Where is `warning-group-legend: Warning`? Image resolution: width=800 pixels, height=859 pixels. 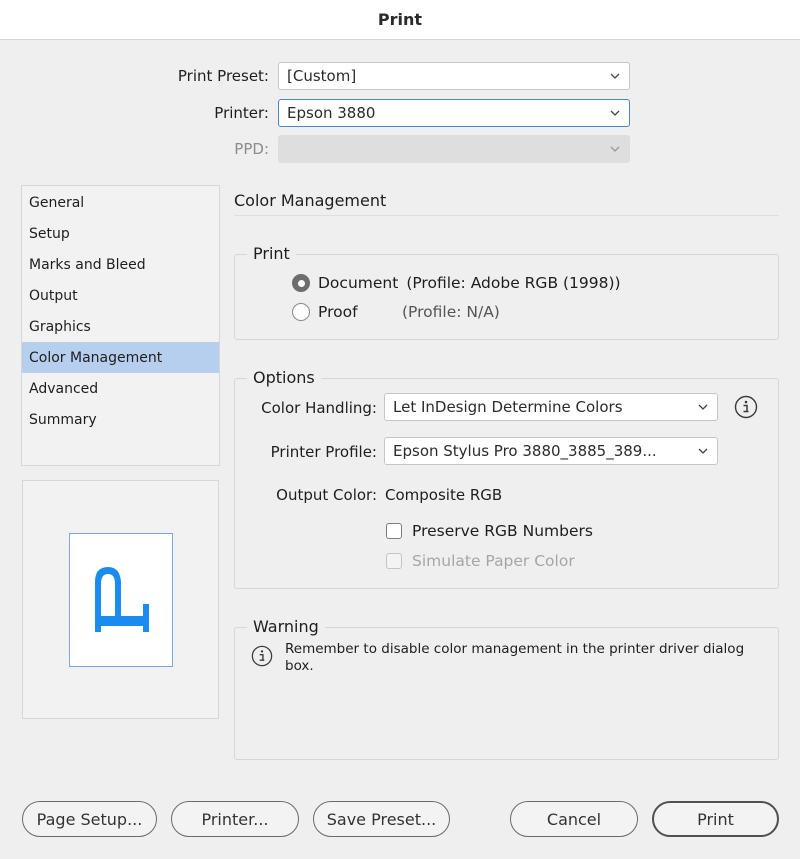 warning-group-legend: Warning is located at coordinates (286, 626).